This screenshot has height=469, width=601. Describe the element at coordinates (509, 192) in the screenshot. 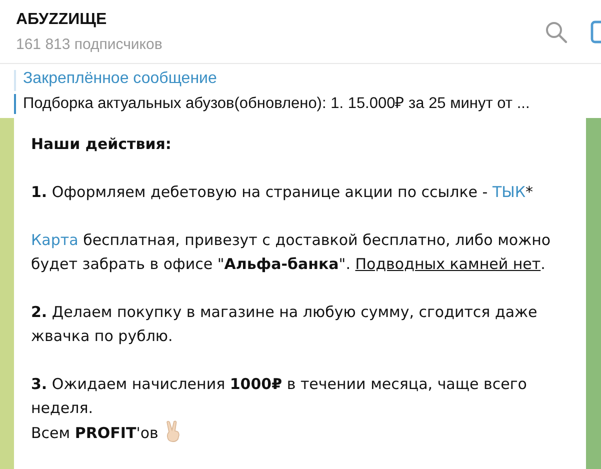

I see `message-link: ТЫК` at that location.